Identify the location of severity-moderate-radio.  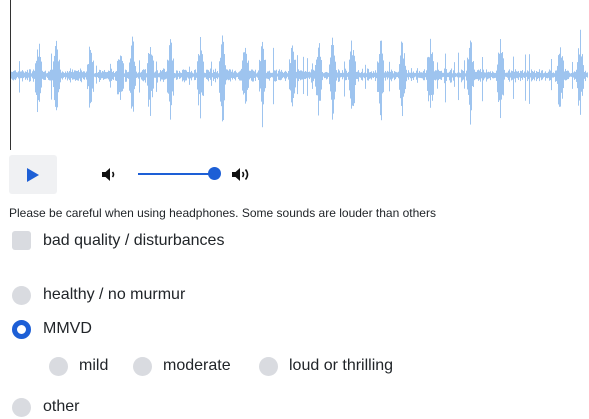
(142, 366).